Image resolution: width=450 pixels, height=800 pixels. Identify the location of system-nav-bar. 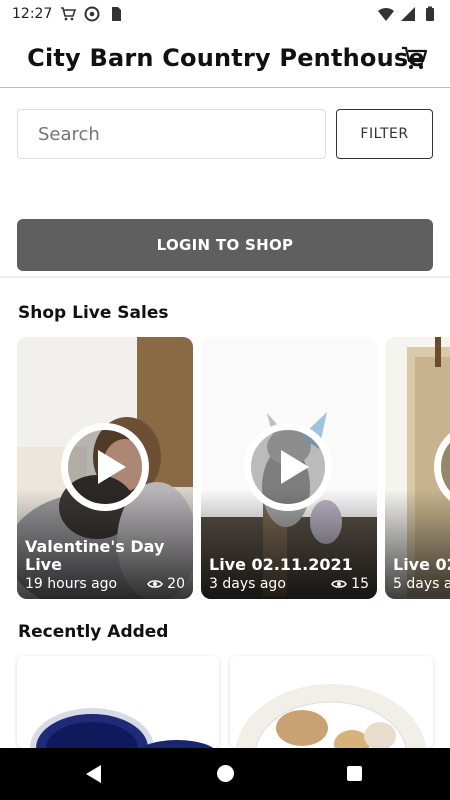
(225, 774).